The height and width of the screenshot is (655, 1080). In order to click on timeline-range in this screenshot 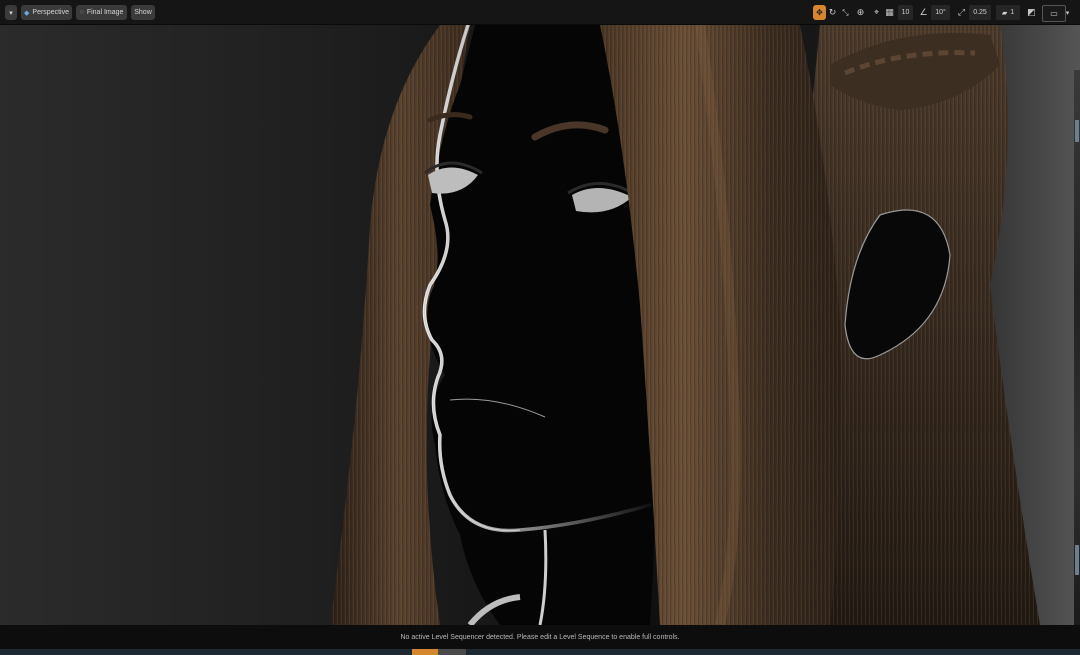, I will do `click(452, 652)`.